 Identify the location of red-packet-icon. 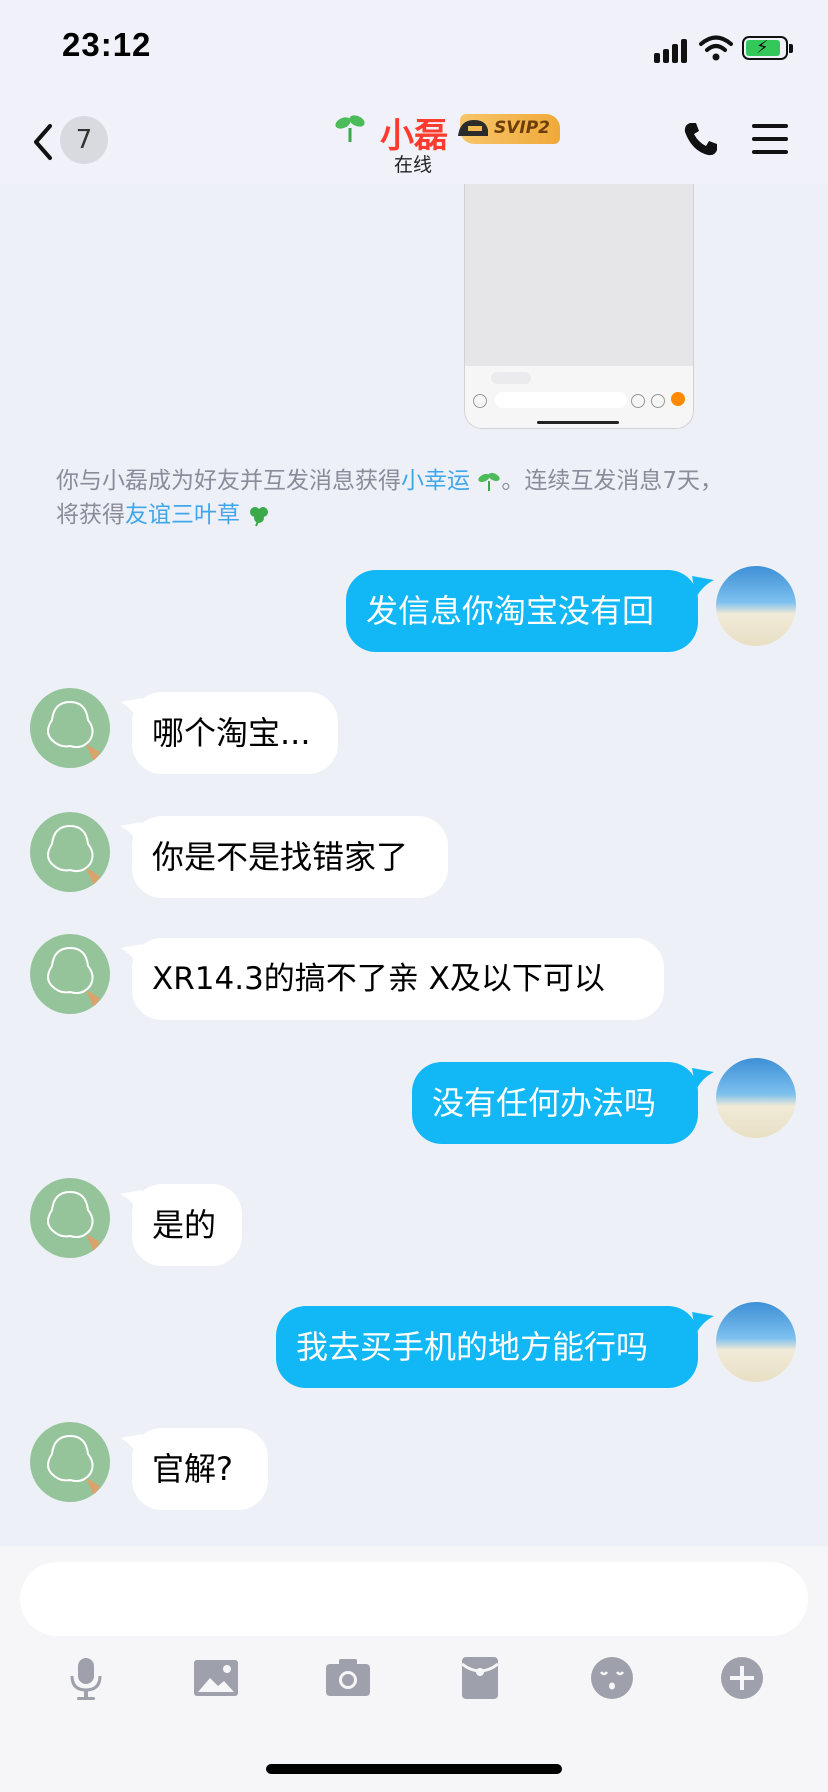
(480, 1678).